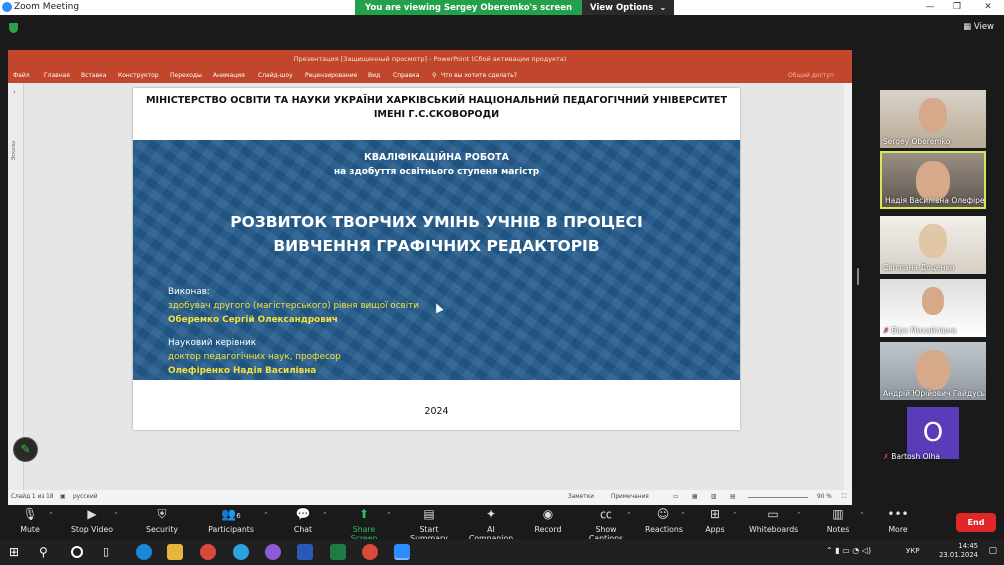 The height and width of the screenshot is (565, 1004). Describe the element at coordinates (958, 551) in the screenshot. I see `clock: 14:45 23.01.2024` at that location.